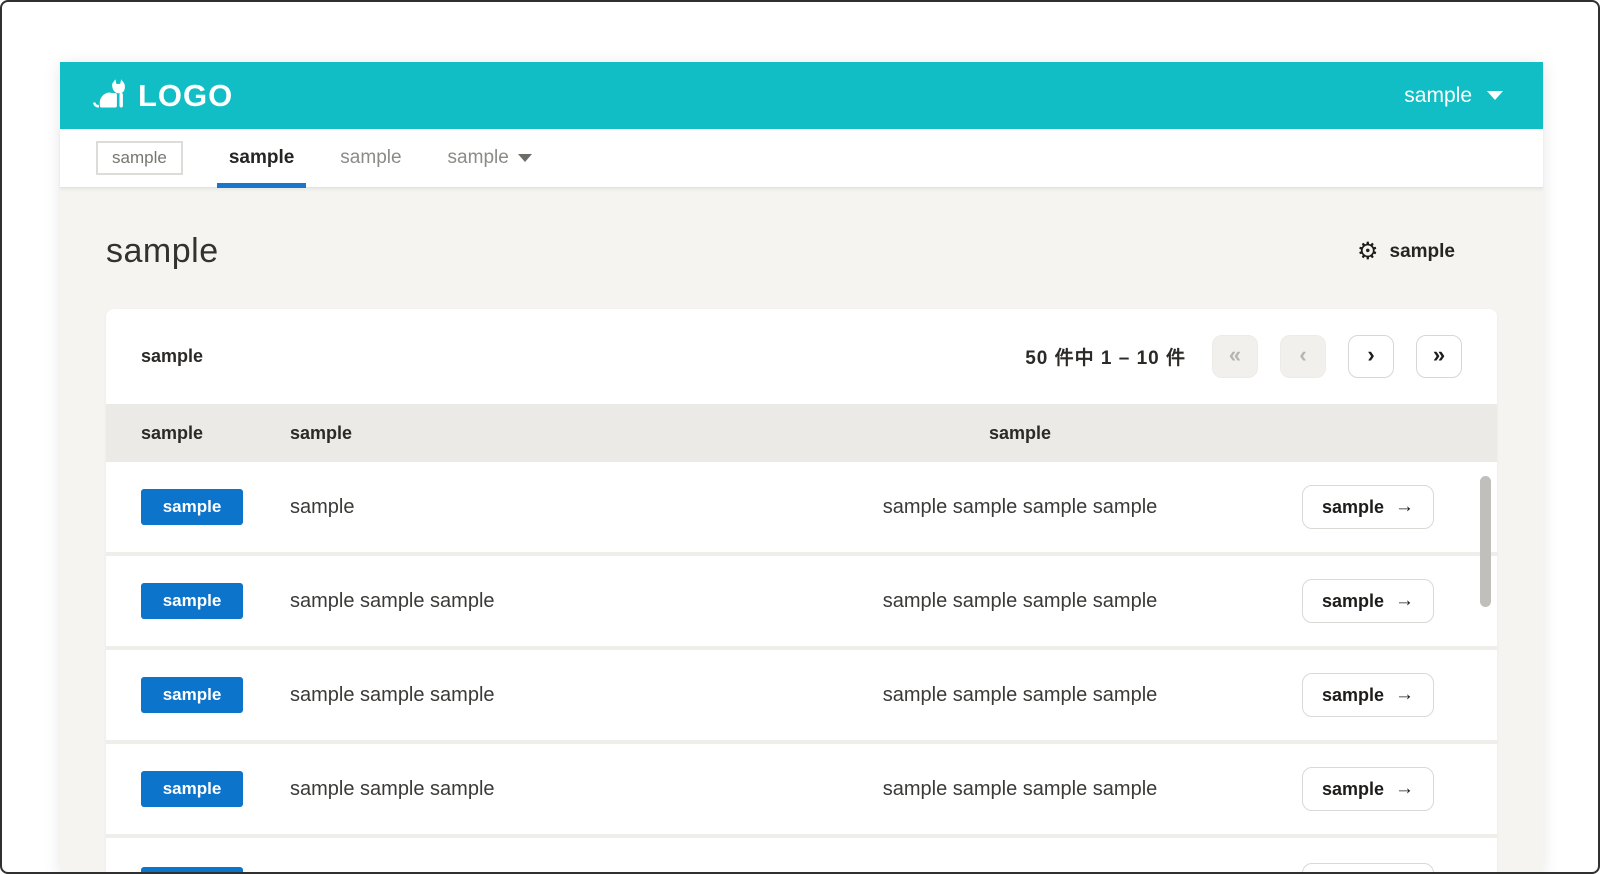 The image size is (1600, 874). Describe the element at coordinates (1368, 251) in the screenshot. I see `gear-icon: ⚙` at that location.